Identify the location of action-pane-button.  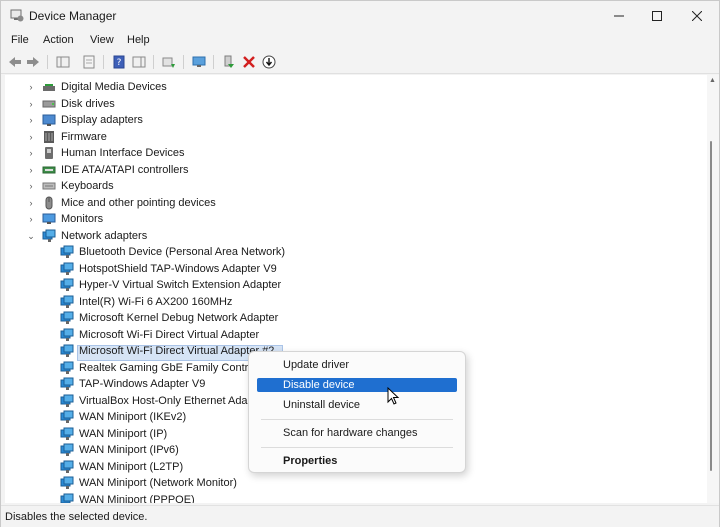
(139, 62).